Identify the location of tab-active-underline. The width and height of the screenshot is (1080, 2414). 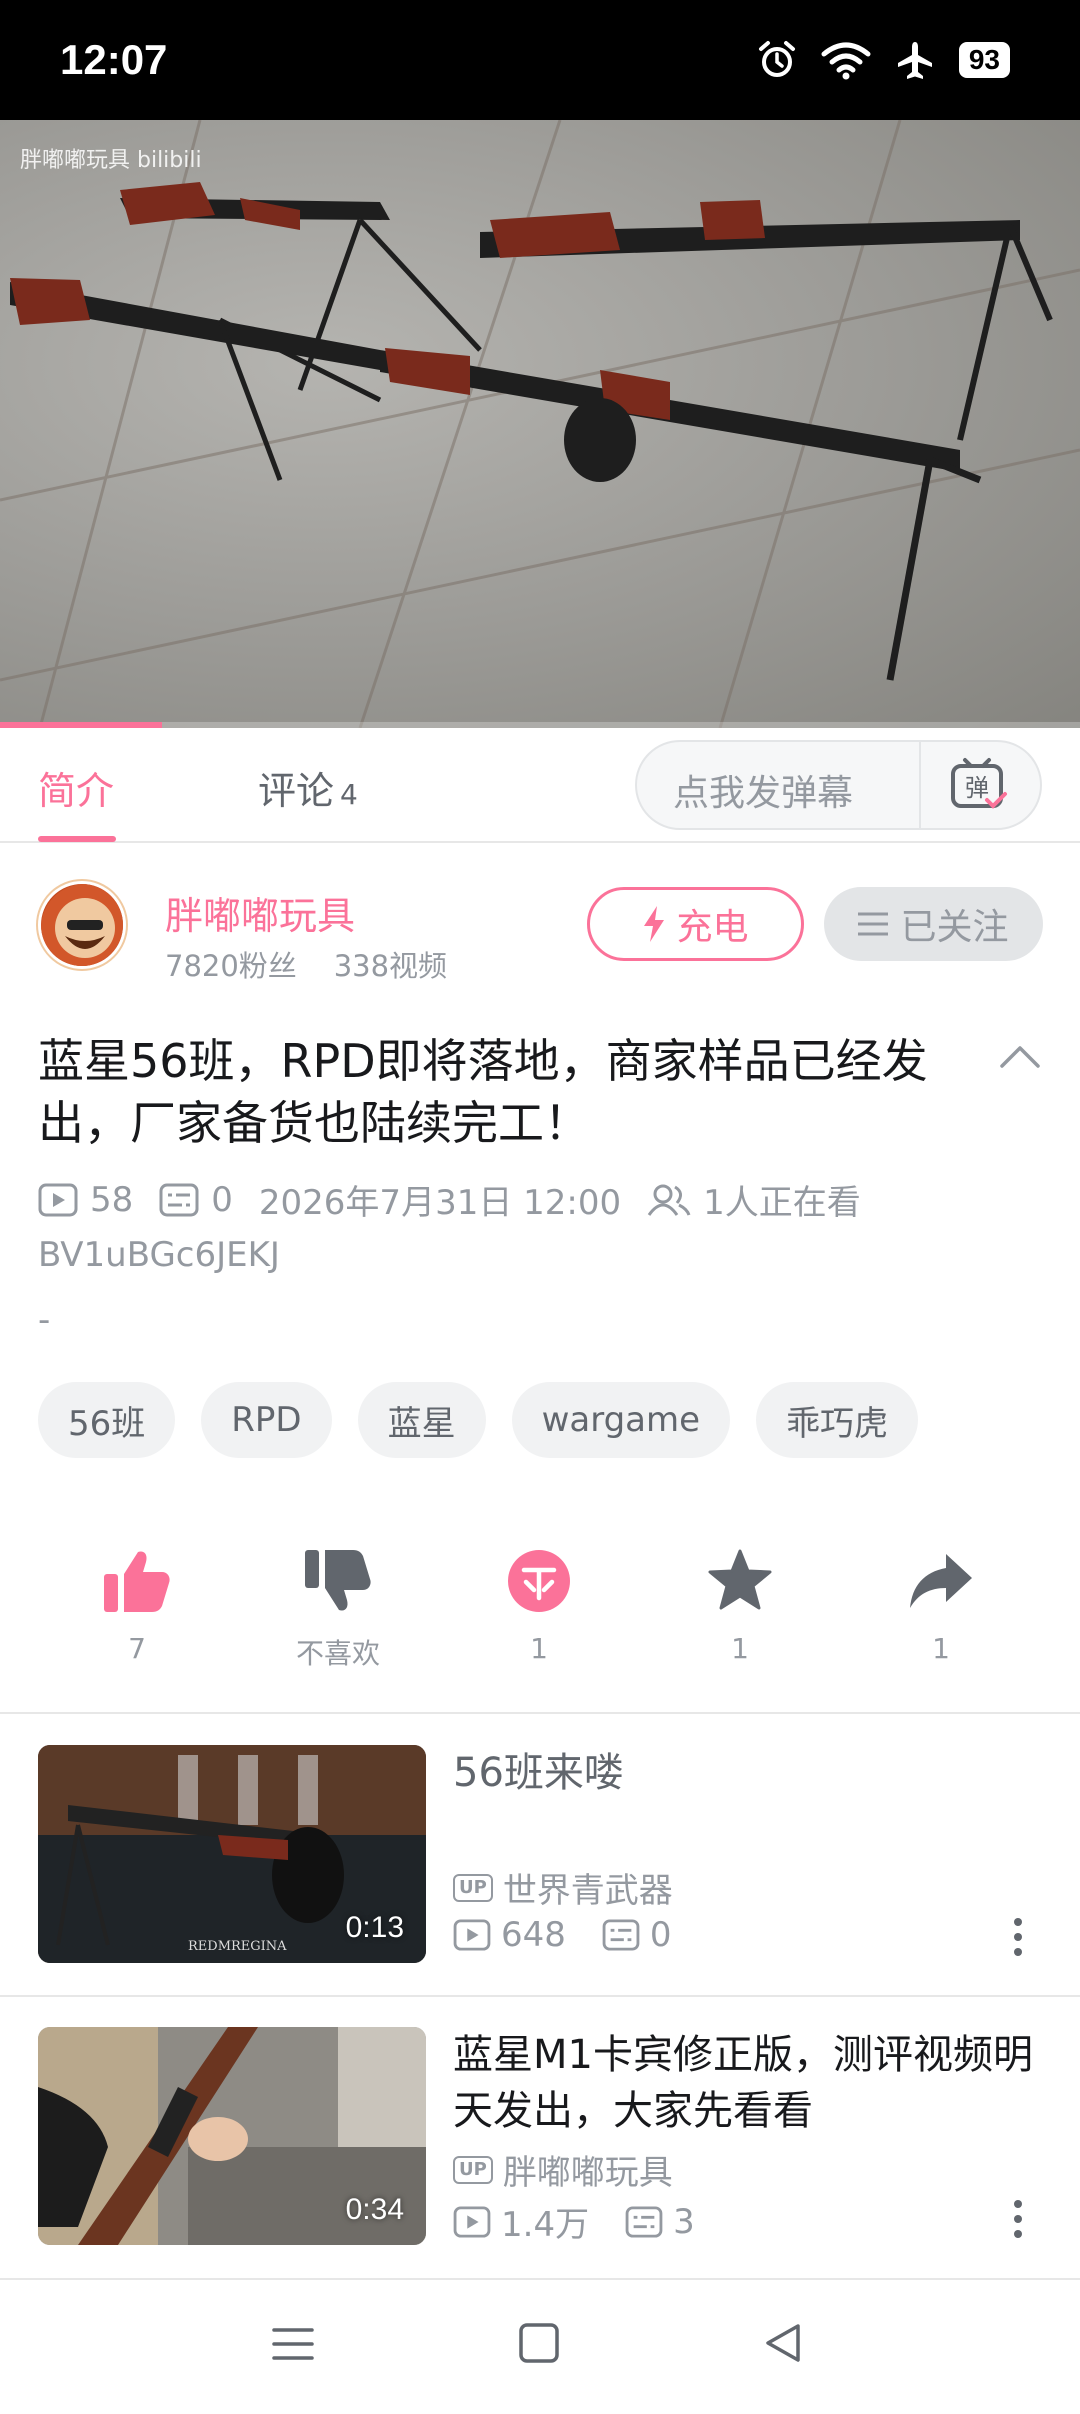
(77, 839).